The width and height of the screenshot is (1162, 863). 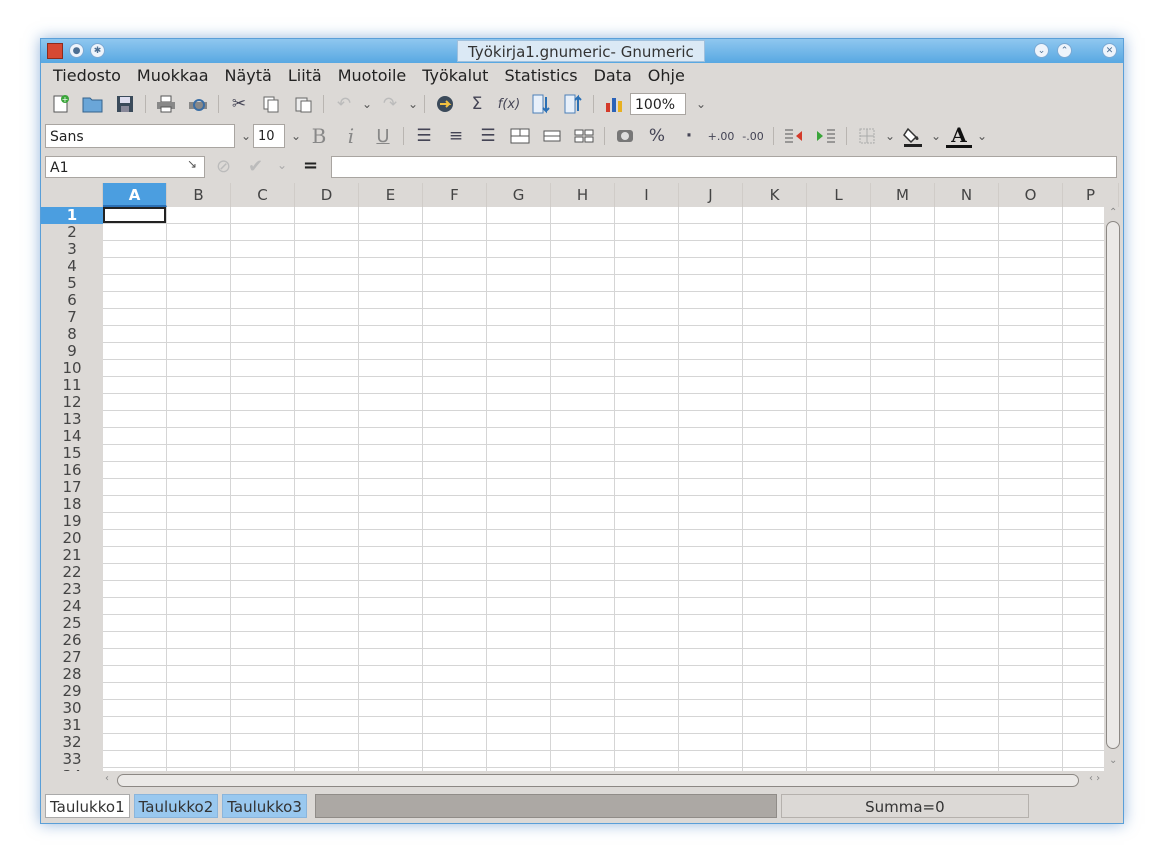 What do you see at coordinates (72, 674) in the screenshot?
I see `row-header: 28` at bounding box center [72, 674].